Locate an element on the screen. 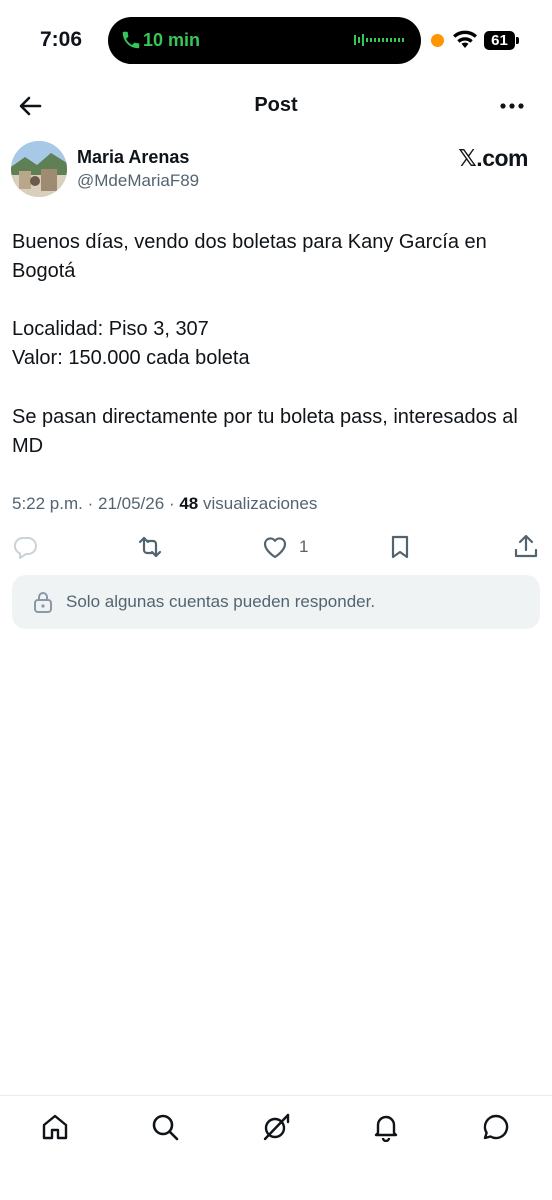  dynamic-island-call: 10 min is located at coordinates (264, 40).